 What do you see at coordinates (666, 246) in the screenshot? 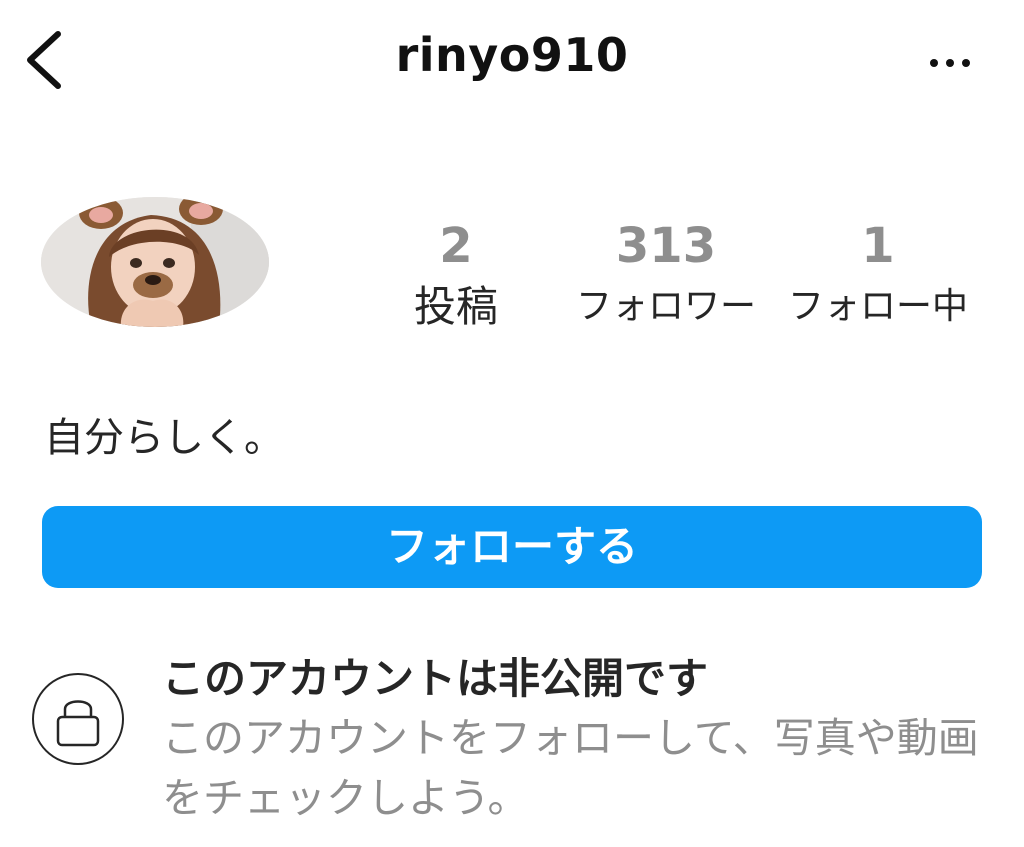
I see `followers-count: 313` at bounding box center [666, 246].